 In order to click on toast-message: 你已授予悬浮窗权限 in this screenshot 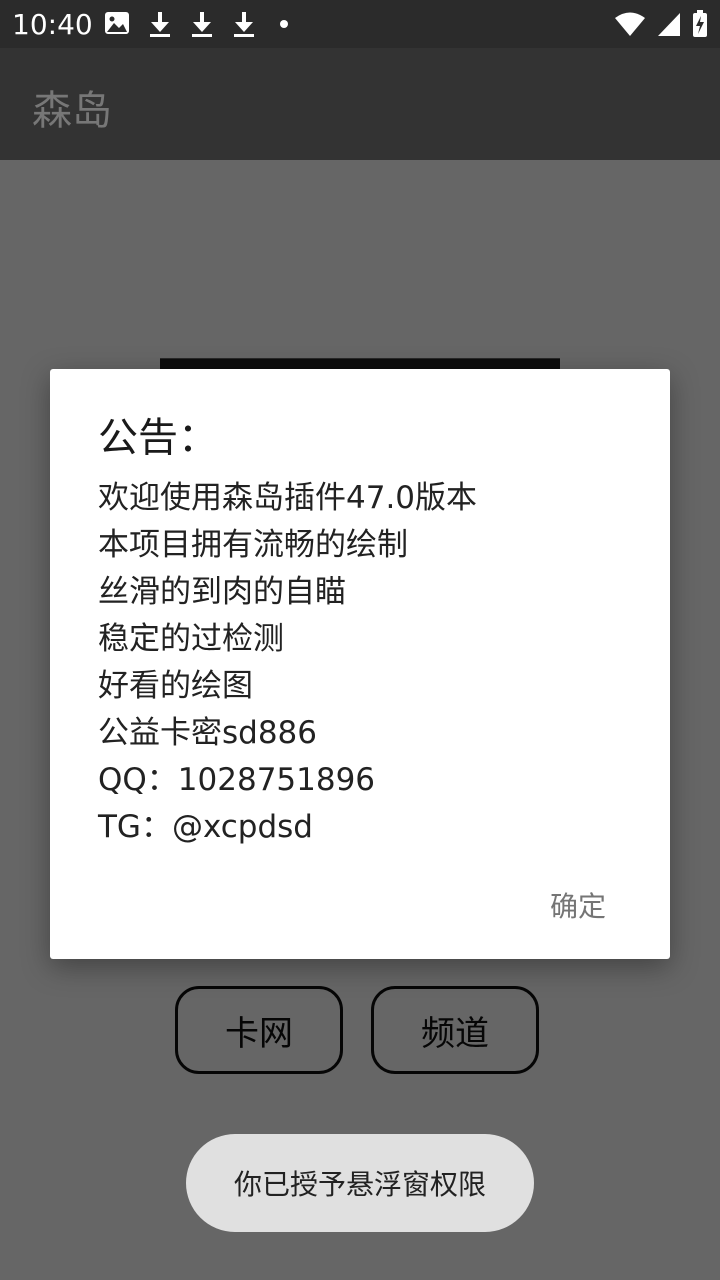, I will do `click(360, 1183)`.